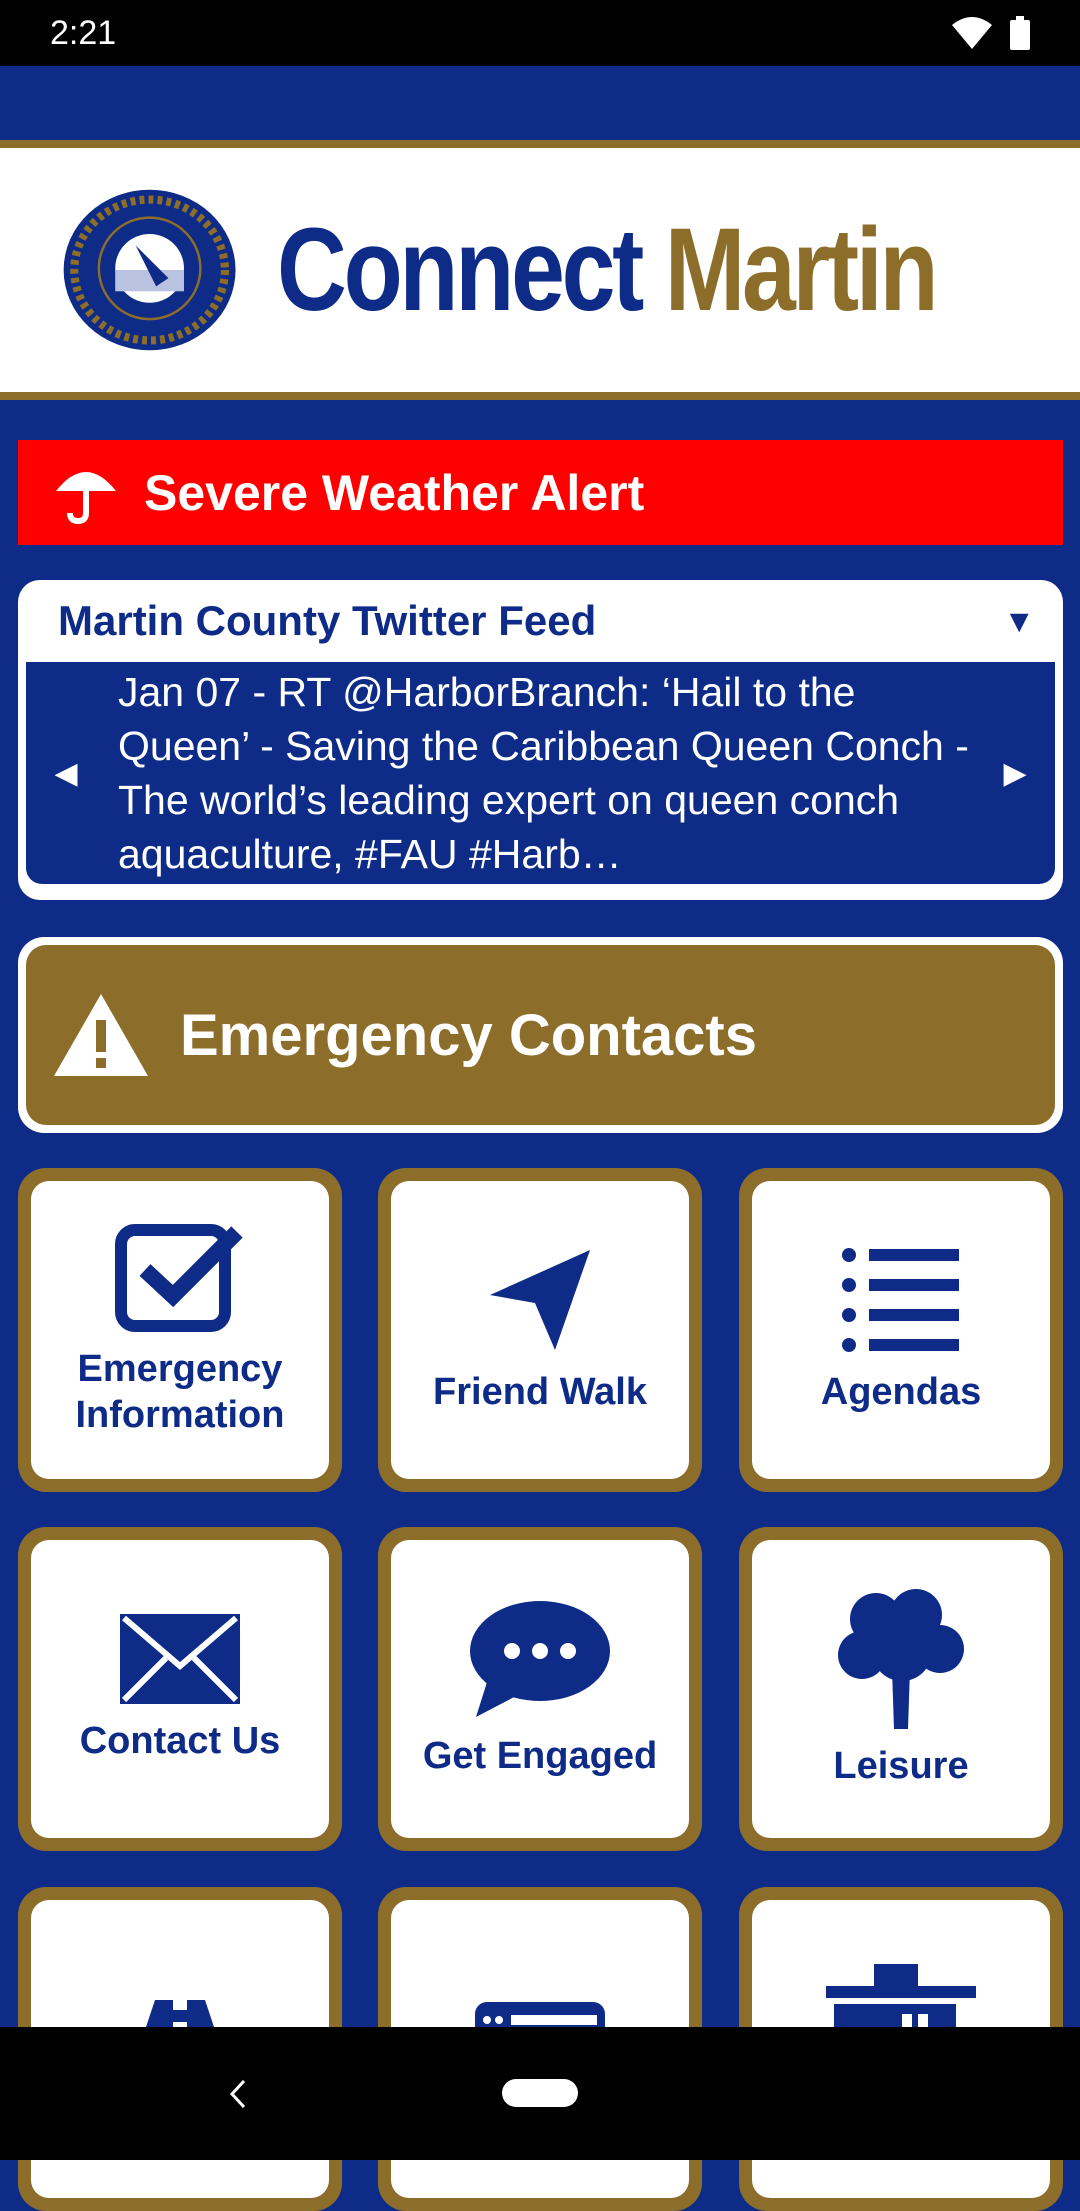 The image size is (1080, 2211). What do you see at coordinates (901, 1659) in the screenshot?
I see `tree-icon` at bounding box center [901, 1659].